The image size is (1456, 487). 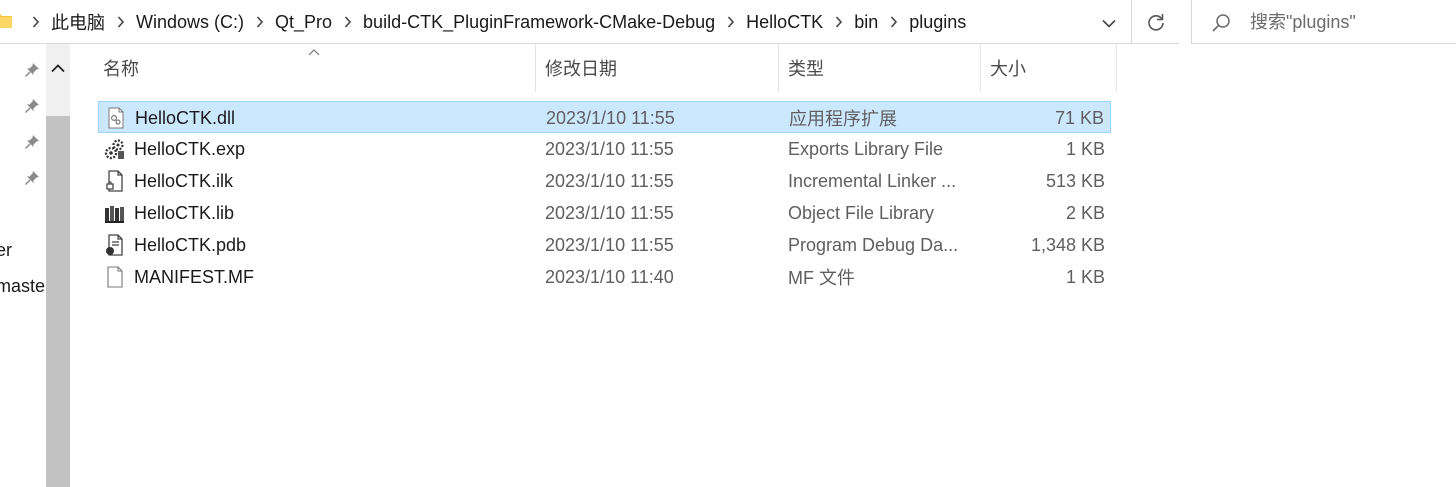 I want to click on navigation-pane: er maste, so click(x=36, y=265).